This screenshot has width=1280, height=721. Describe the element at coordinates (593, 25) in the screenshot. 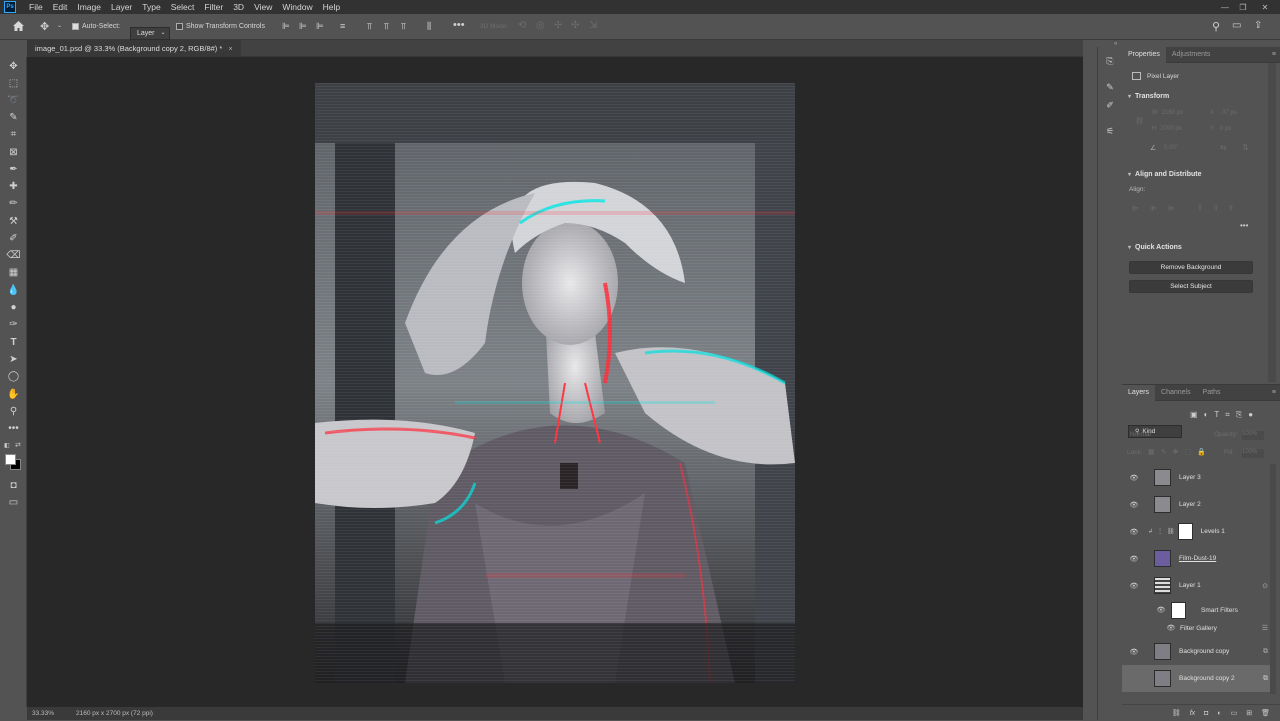

I see `3d-scale-icon: ⇲` at that location.